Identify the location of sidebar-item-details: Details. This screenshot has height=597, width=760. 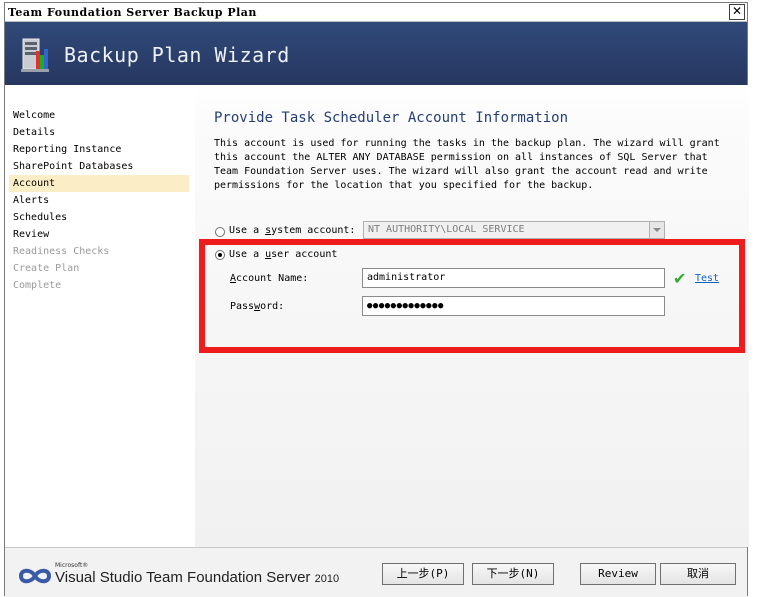
(99, 132).